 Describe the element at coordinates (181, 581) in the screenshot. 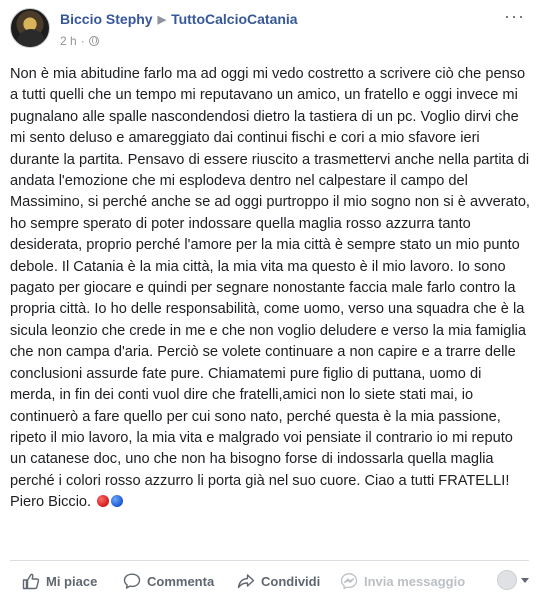

I see `comment-label: Commenta` at that location.